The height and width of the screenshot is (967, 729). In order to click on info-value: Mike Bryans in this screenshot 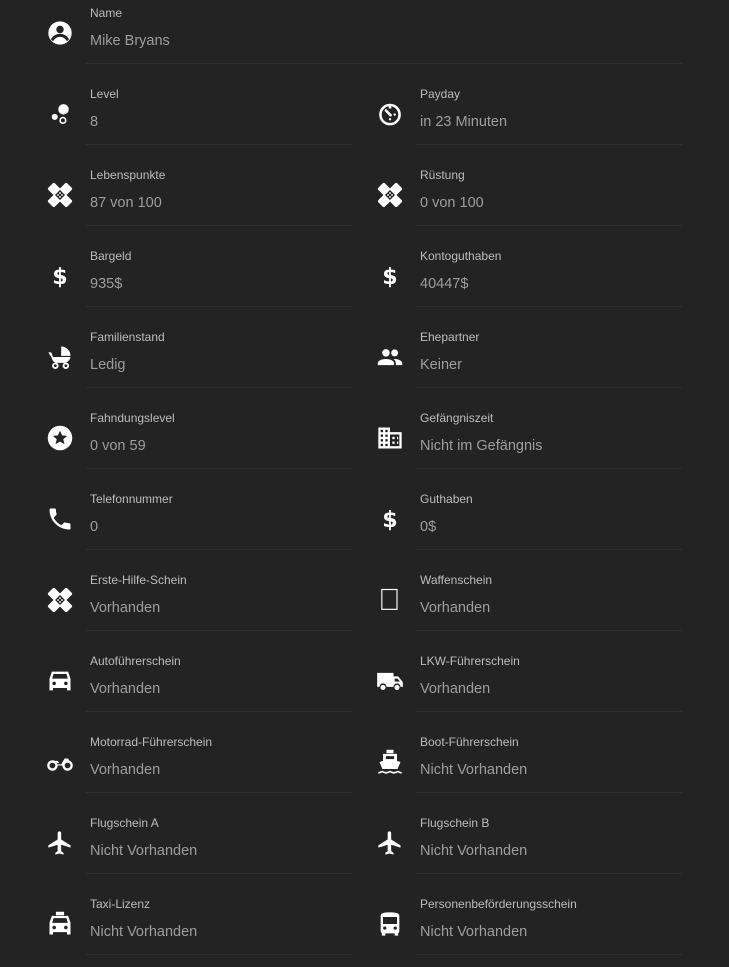, I will do `click(130, 41)`.